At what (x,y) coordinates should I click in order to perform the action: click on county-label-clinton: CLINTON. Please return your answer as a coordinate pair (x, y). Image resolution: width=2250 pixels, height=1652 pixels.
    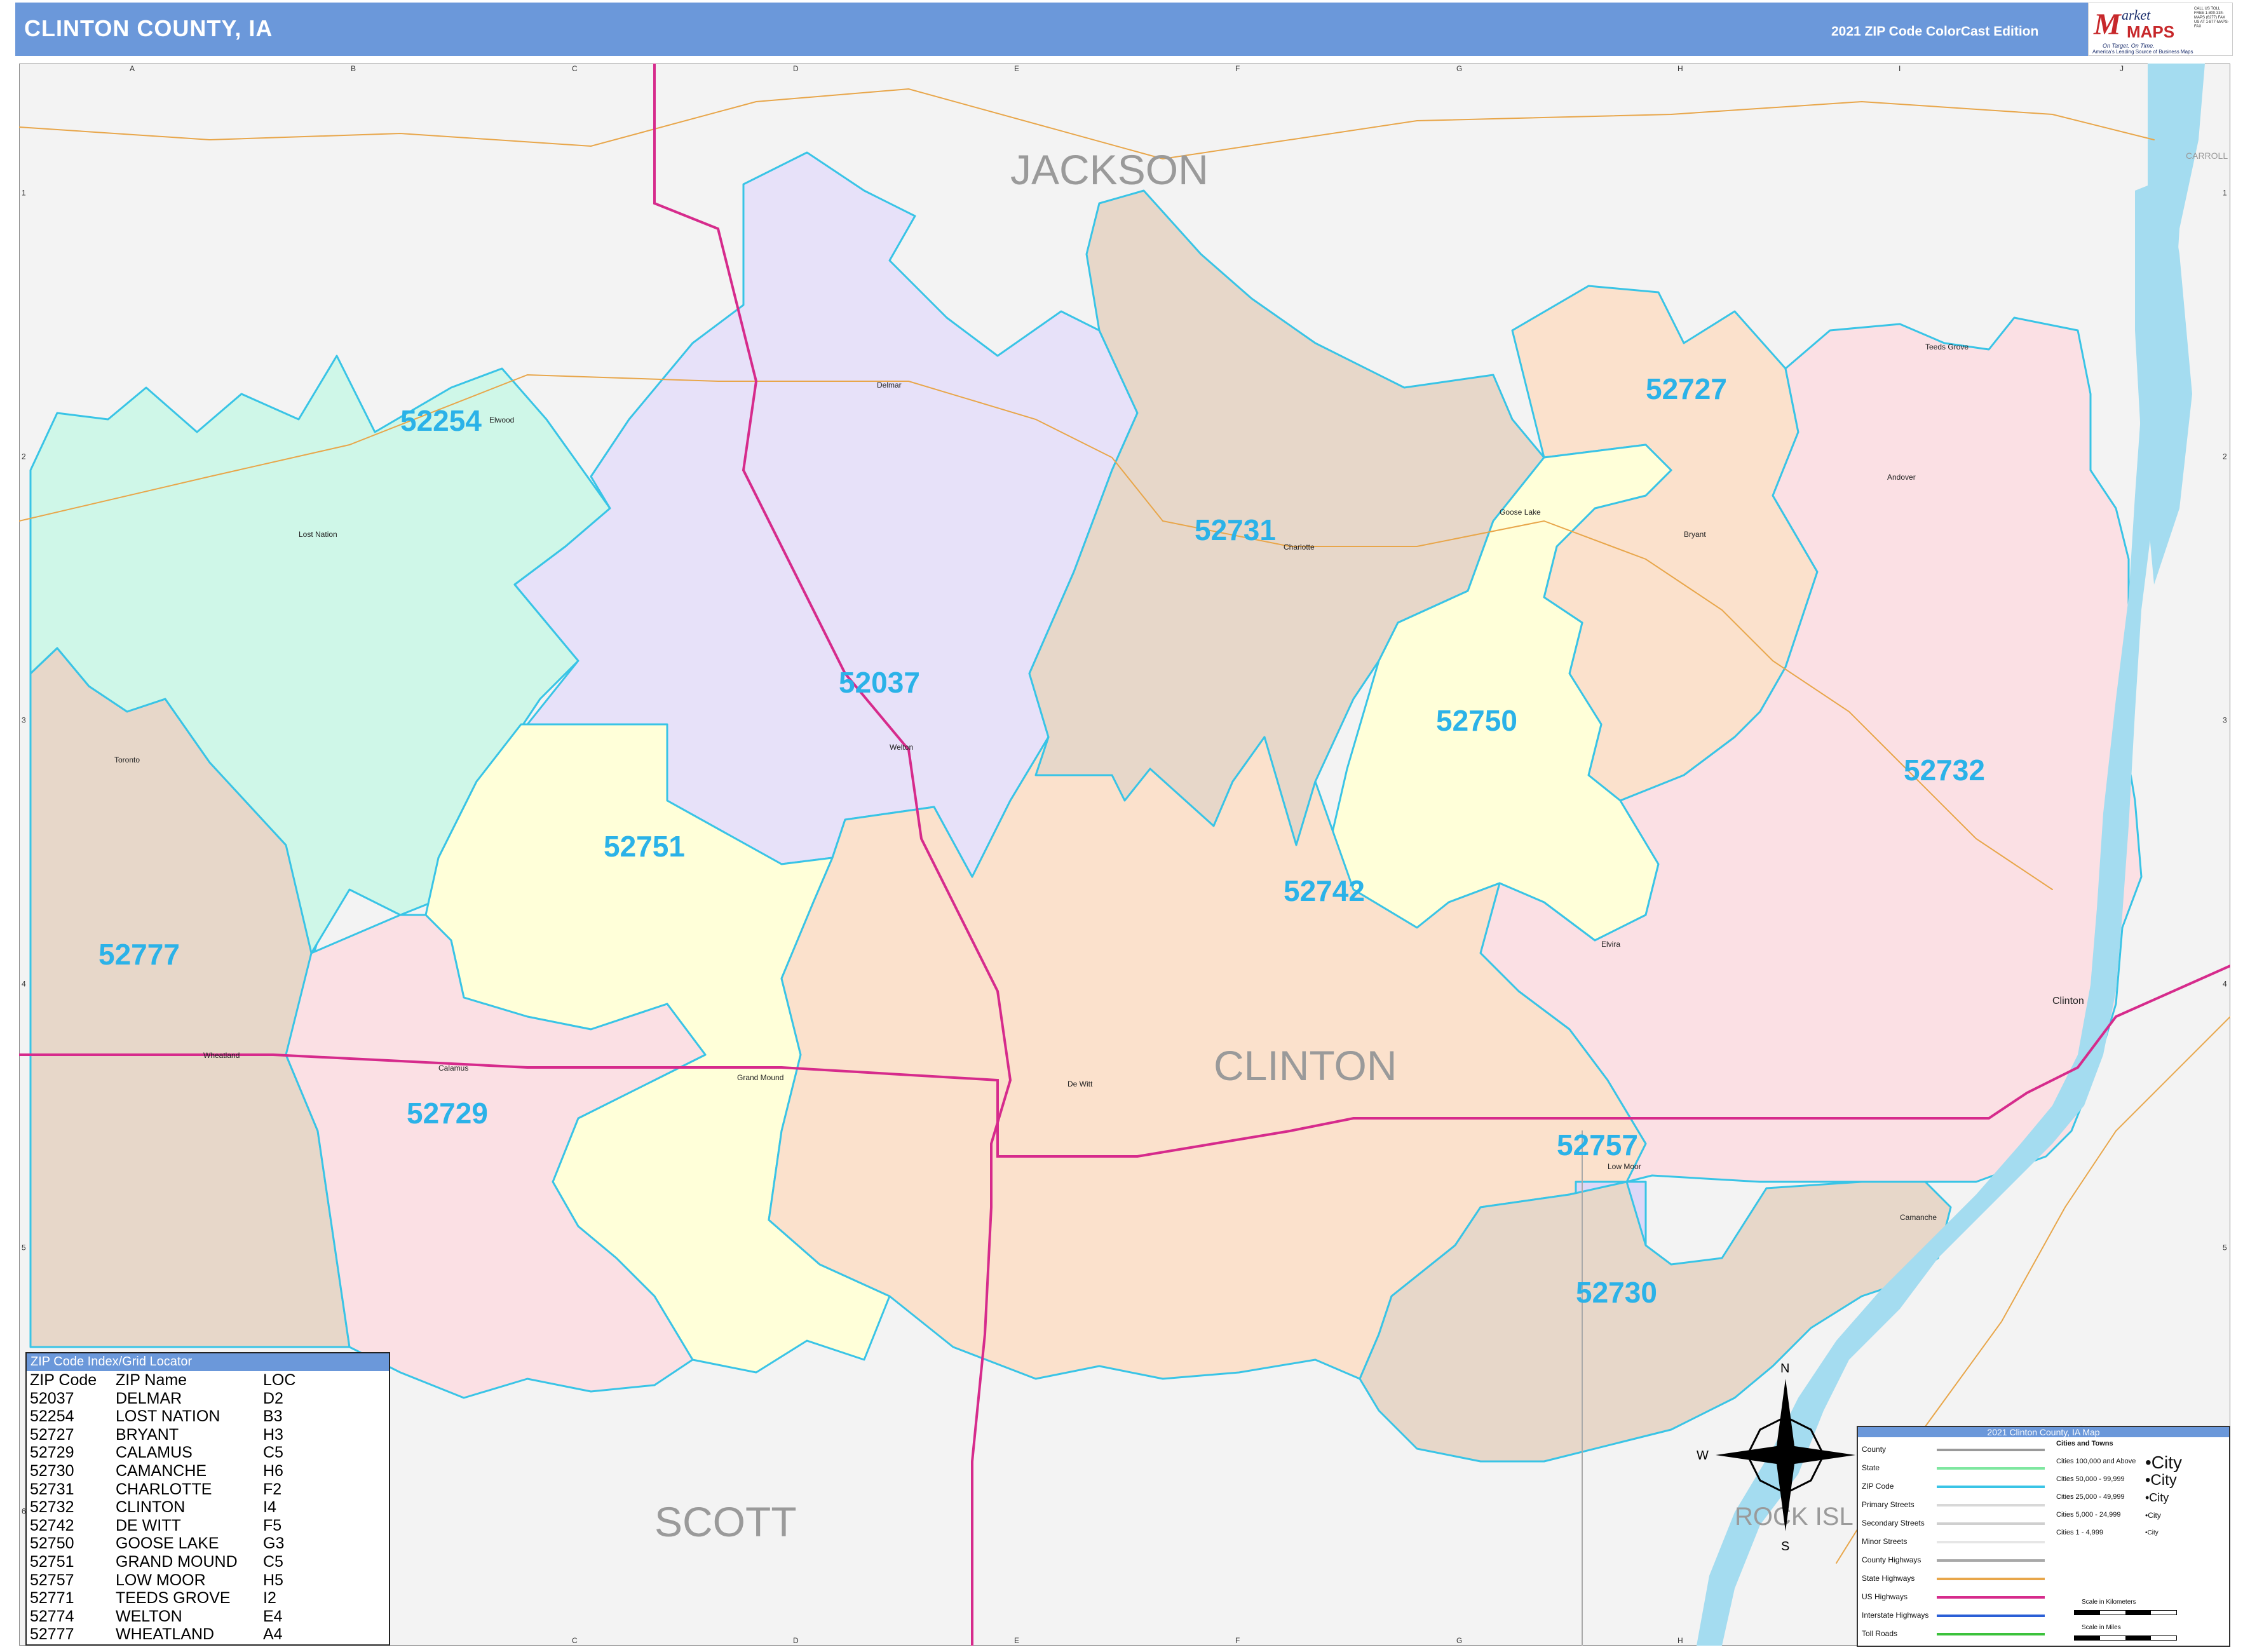
    Looking at the image, I should click on (1306, 1065).